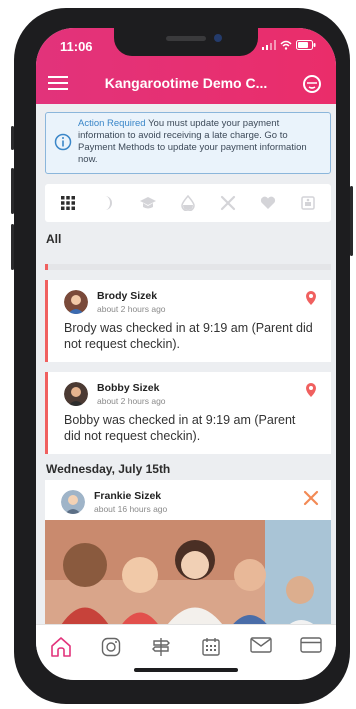  I want to click on mute-switch, so click(12, 138).